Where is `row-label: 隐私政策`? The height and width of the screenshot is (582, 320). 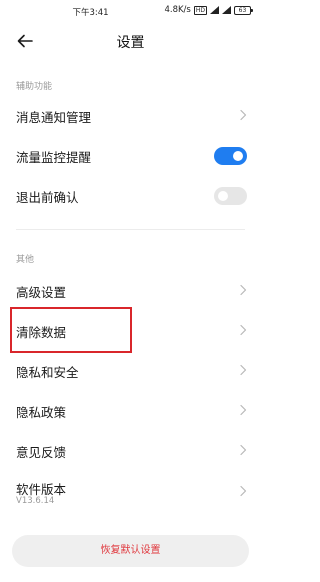 row-label: 隐私政策 is located at coordinates (41, 412).